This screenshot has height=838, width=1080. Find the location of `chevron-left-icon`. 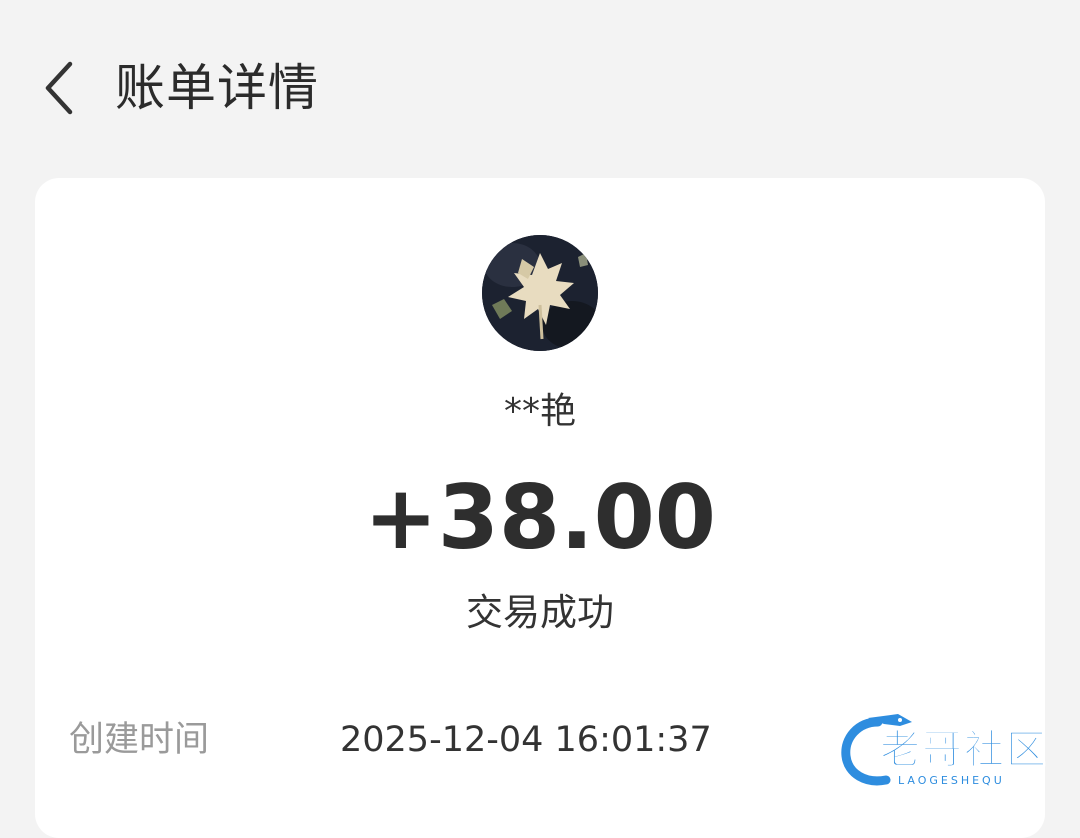

chevron-left-icon is located at coordinates (59, 88).